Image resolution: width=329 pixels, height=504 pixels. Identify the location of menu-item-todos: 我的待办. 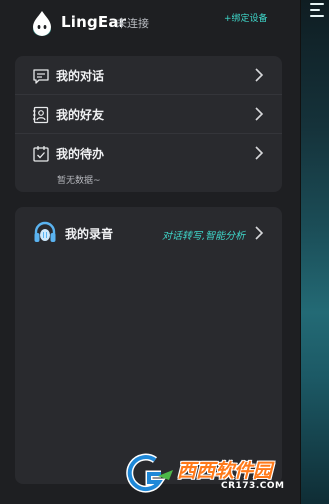
(148, 153).